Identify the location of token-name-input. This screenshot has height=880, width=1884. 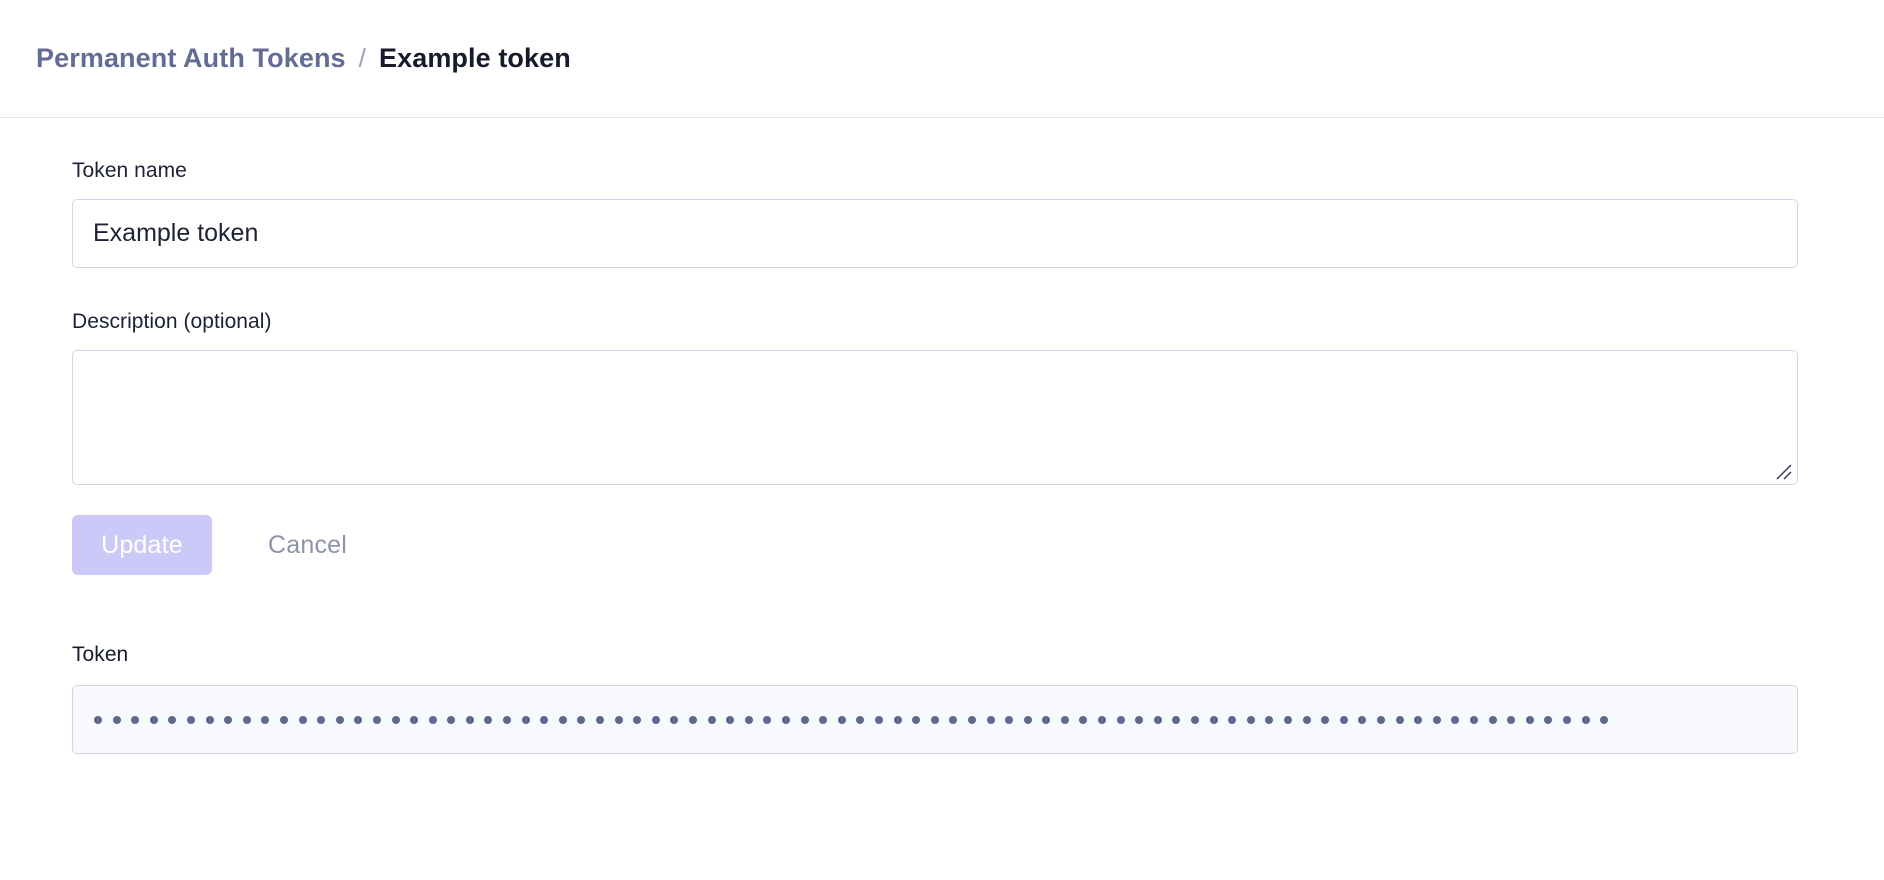
(935, 233).